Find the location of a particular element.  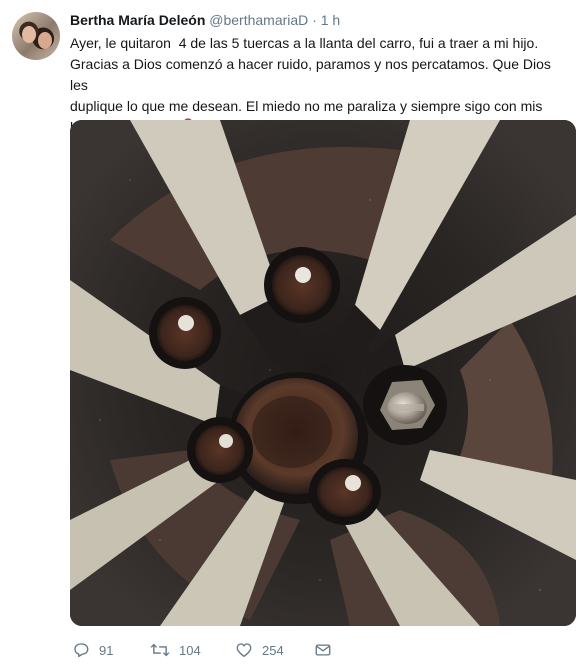

tweet-timestamp: 1 h is located at coordinates (330, 20).